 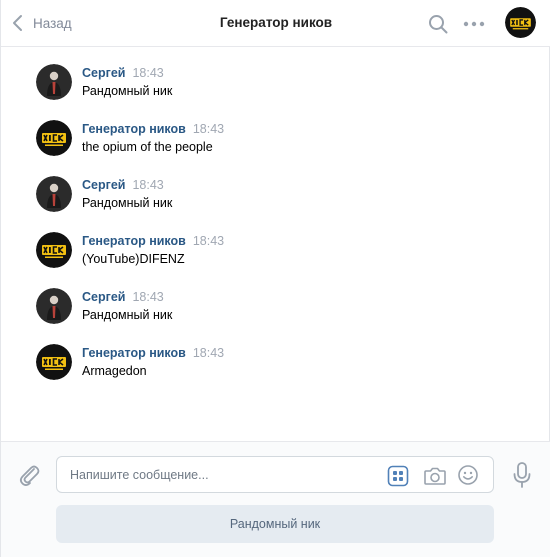 I want to click on chevron-left-icon, so click(x=17, y=23).